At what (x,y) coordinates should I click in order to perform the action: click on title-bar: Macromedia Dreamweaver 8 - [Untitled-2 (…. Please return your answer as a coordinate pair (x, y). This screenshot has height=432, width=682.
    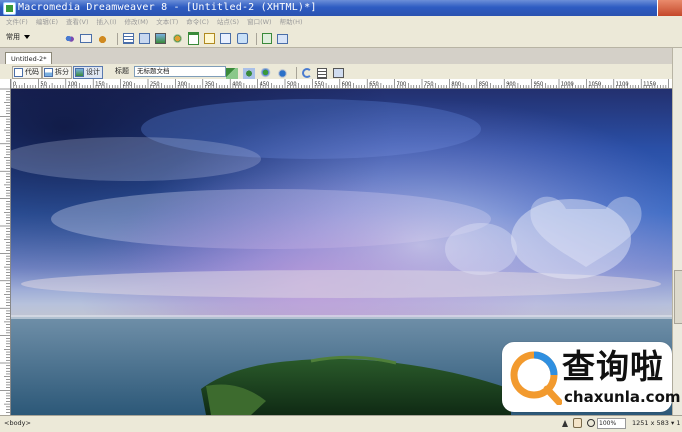
    Looking at the image, I should click on (341, 8).